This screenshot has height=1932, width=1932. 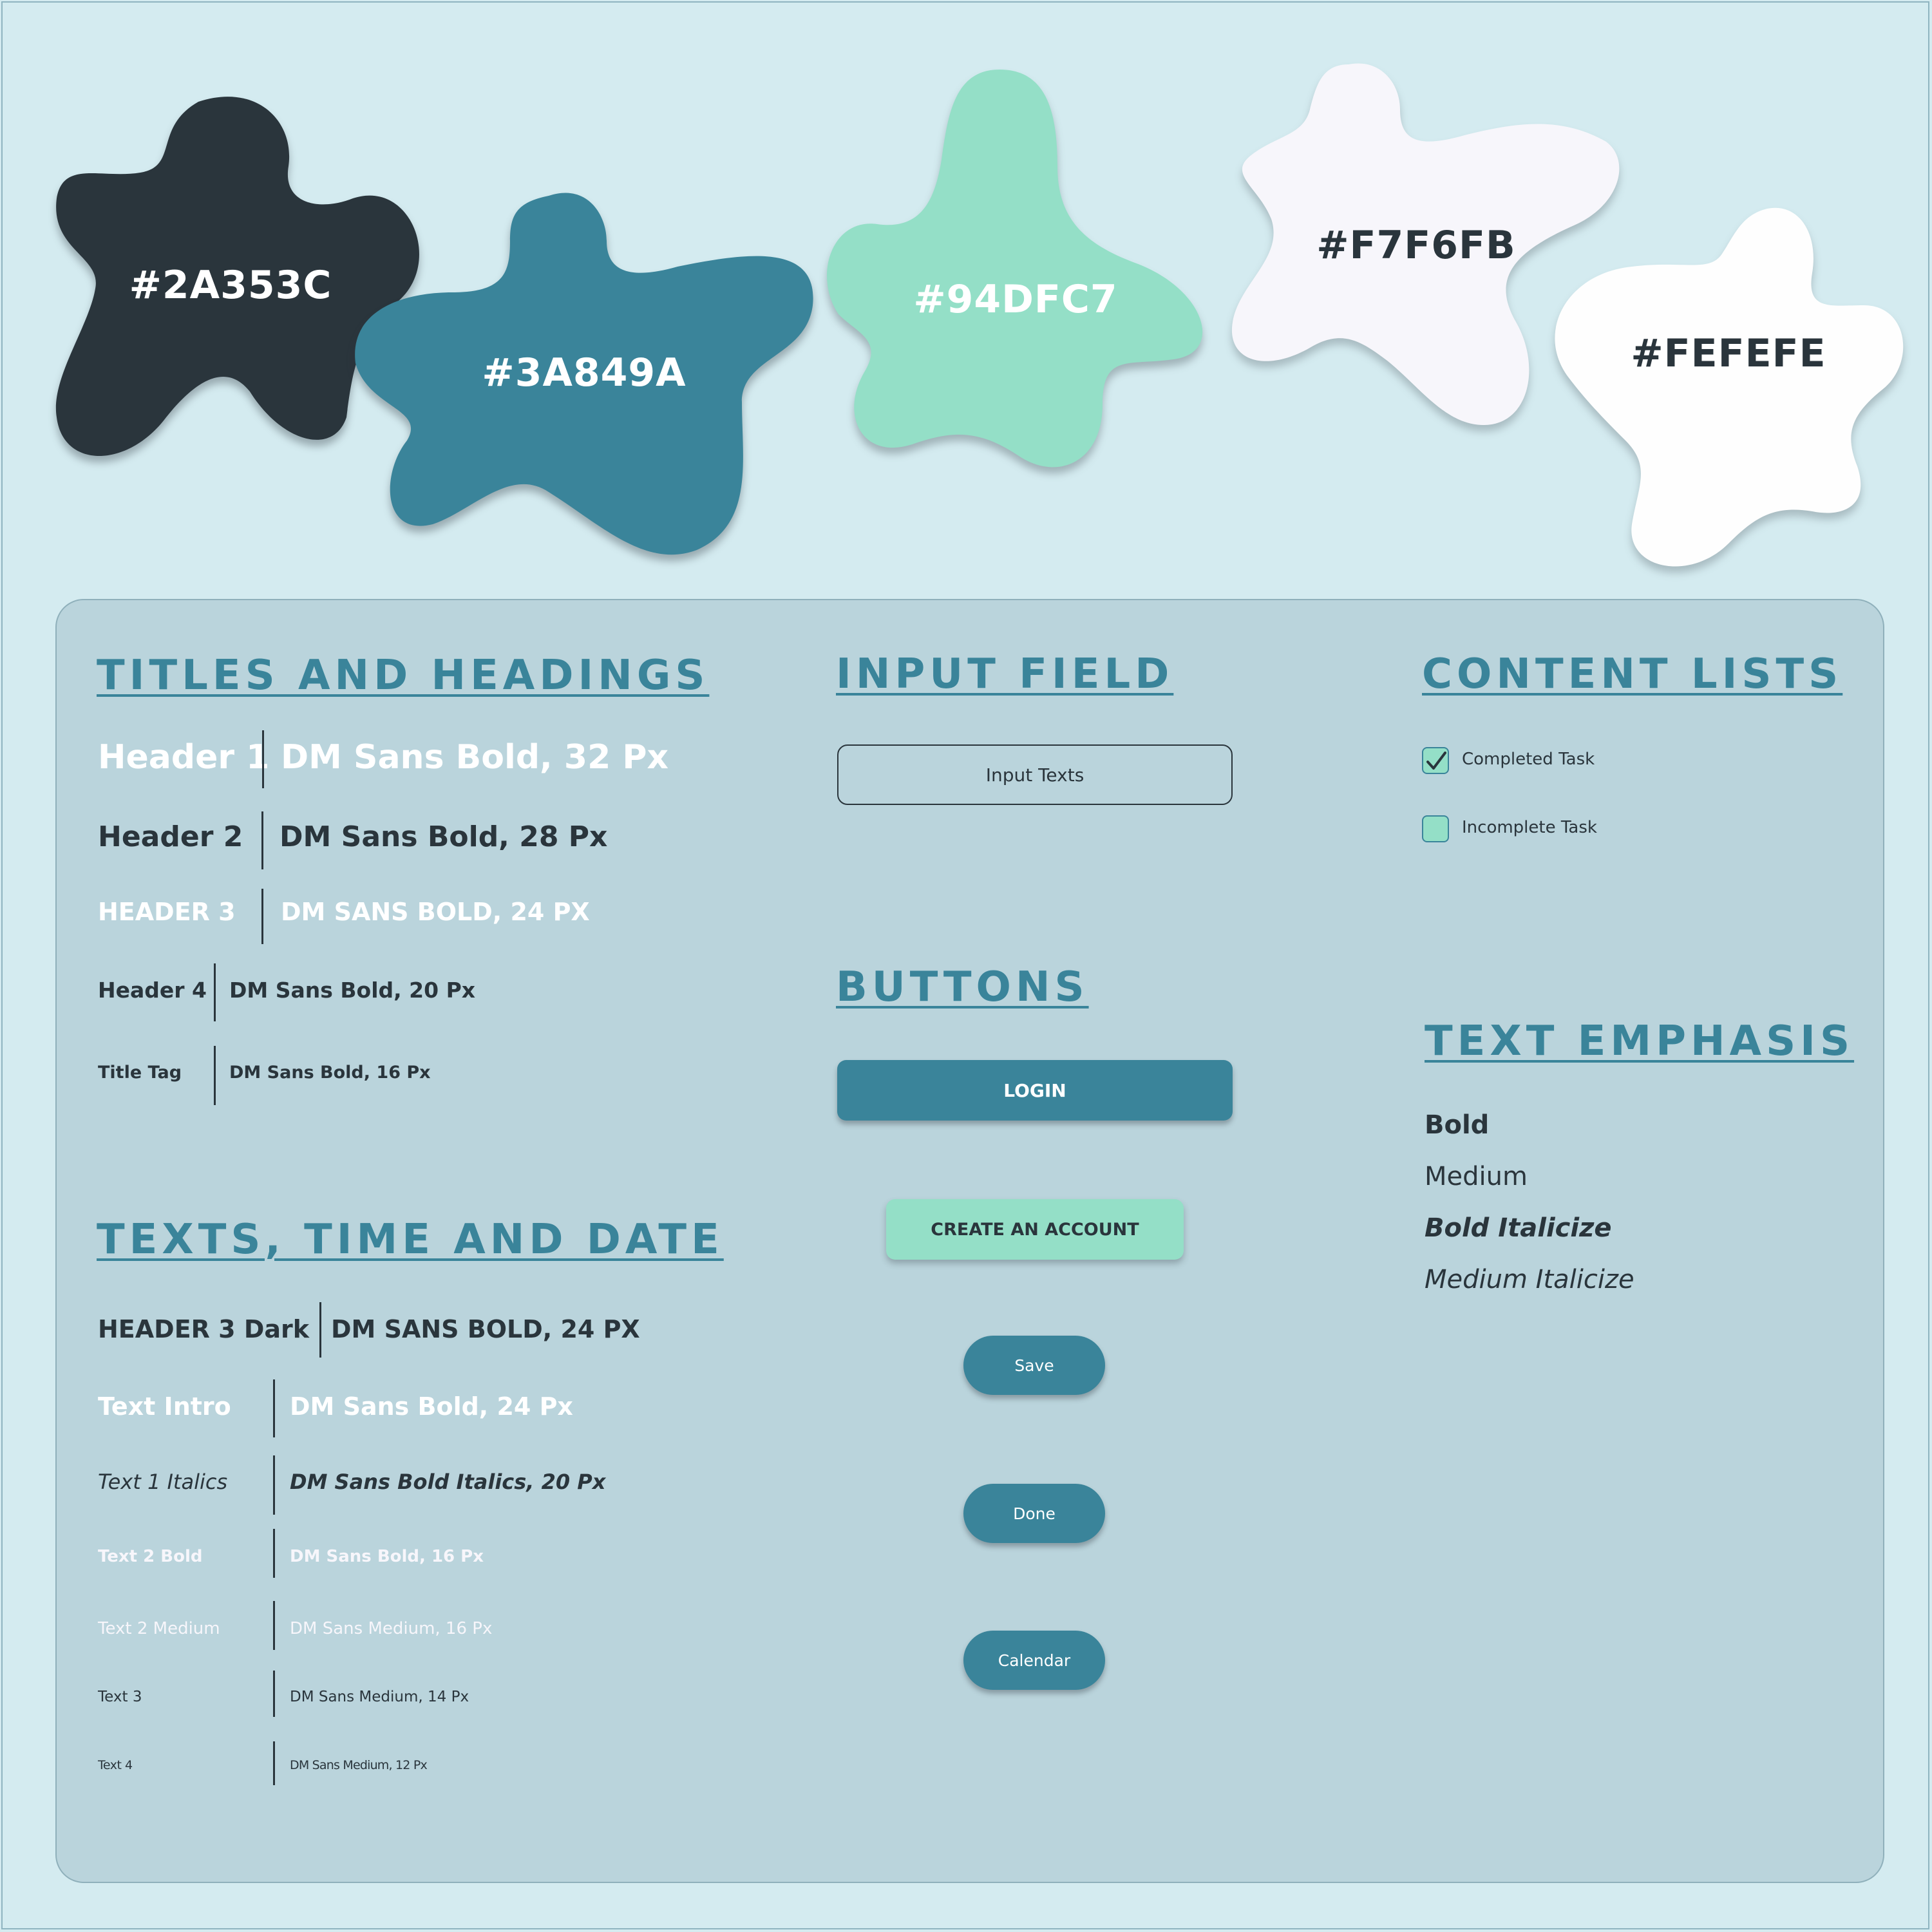 I want to click on checkmark-icon, so click(x=1436, y=761).